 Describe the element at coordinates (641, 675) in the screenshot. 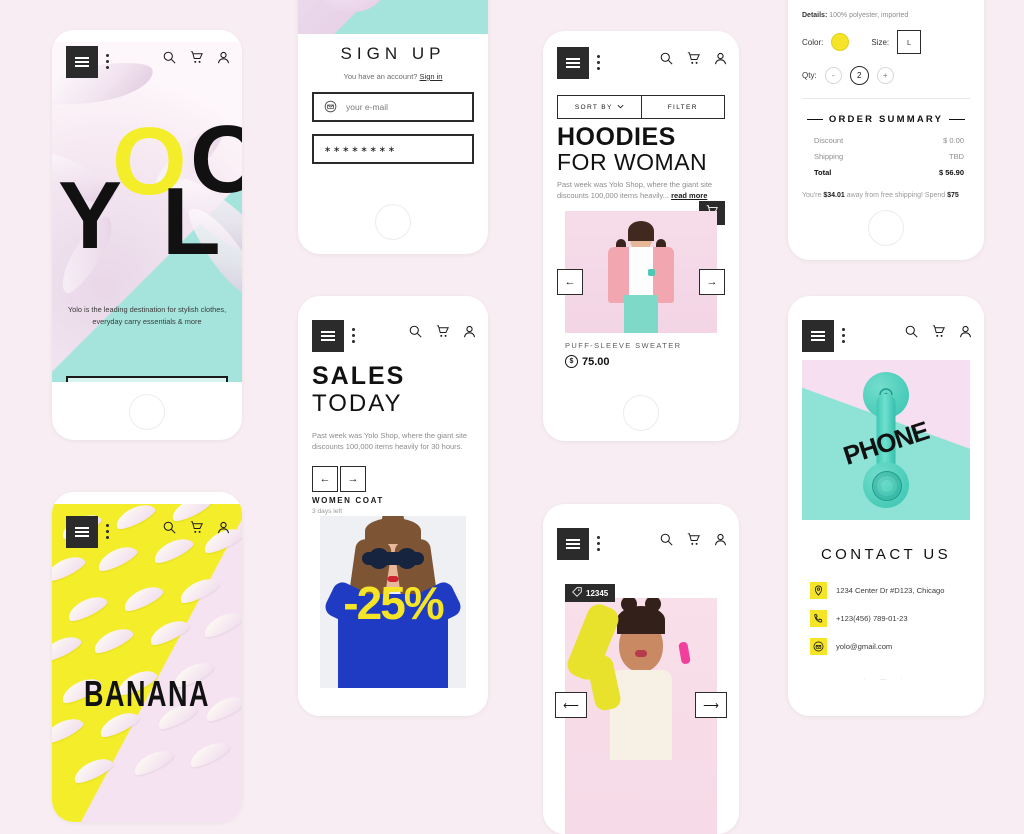

I see `gallery-screen: 12345 ⟵ ⟶` at that location.